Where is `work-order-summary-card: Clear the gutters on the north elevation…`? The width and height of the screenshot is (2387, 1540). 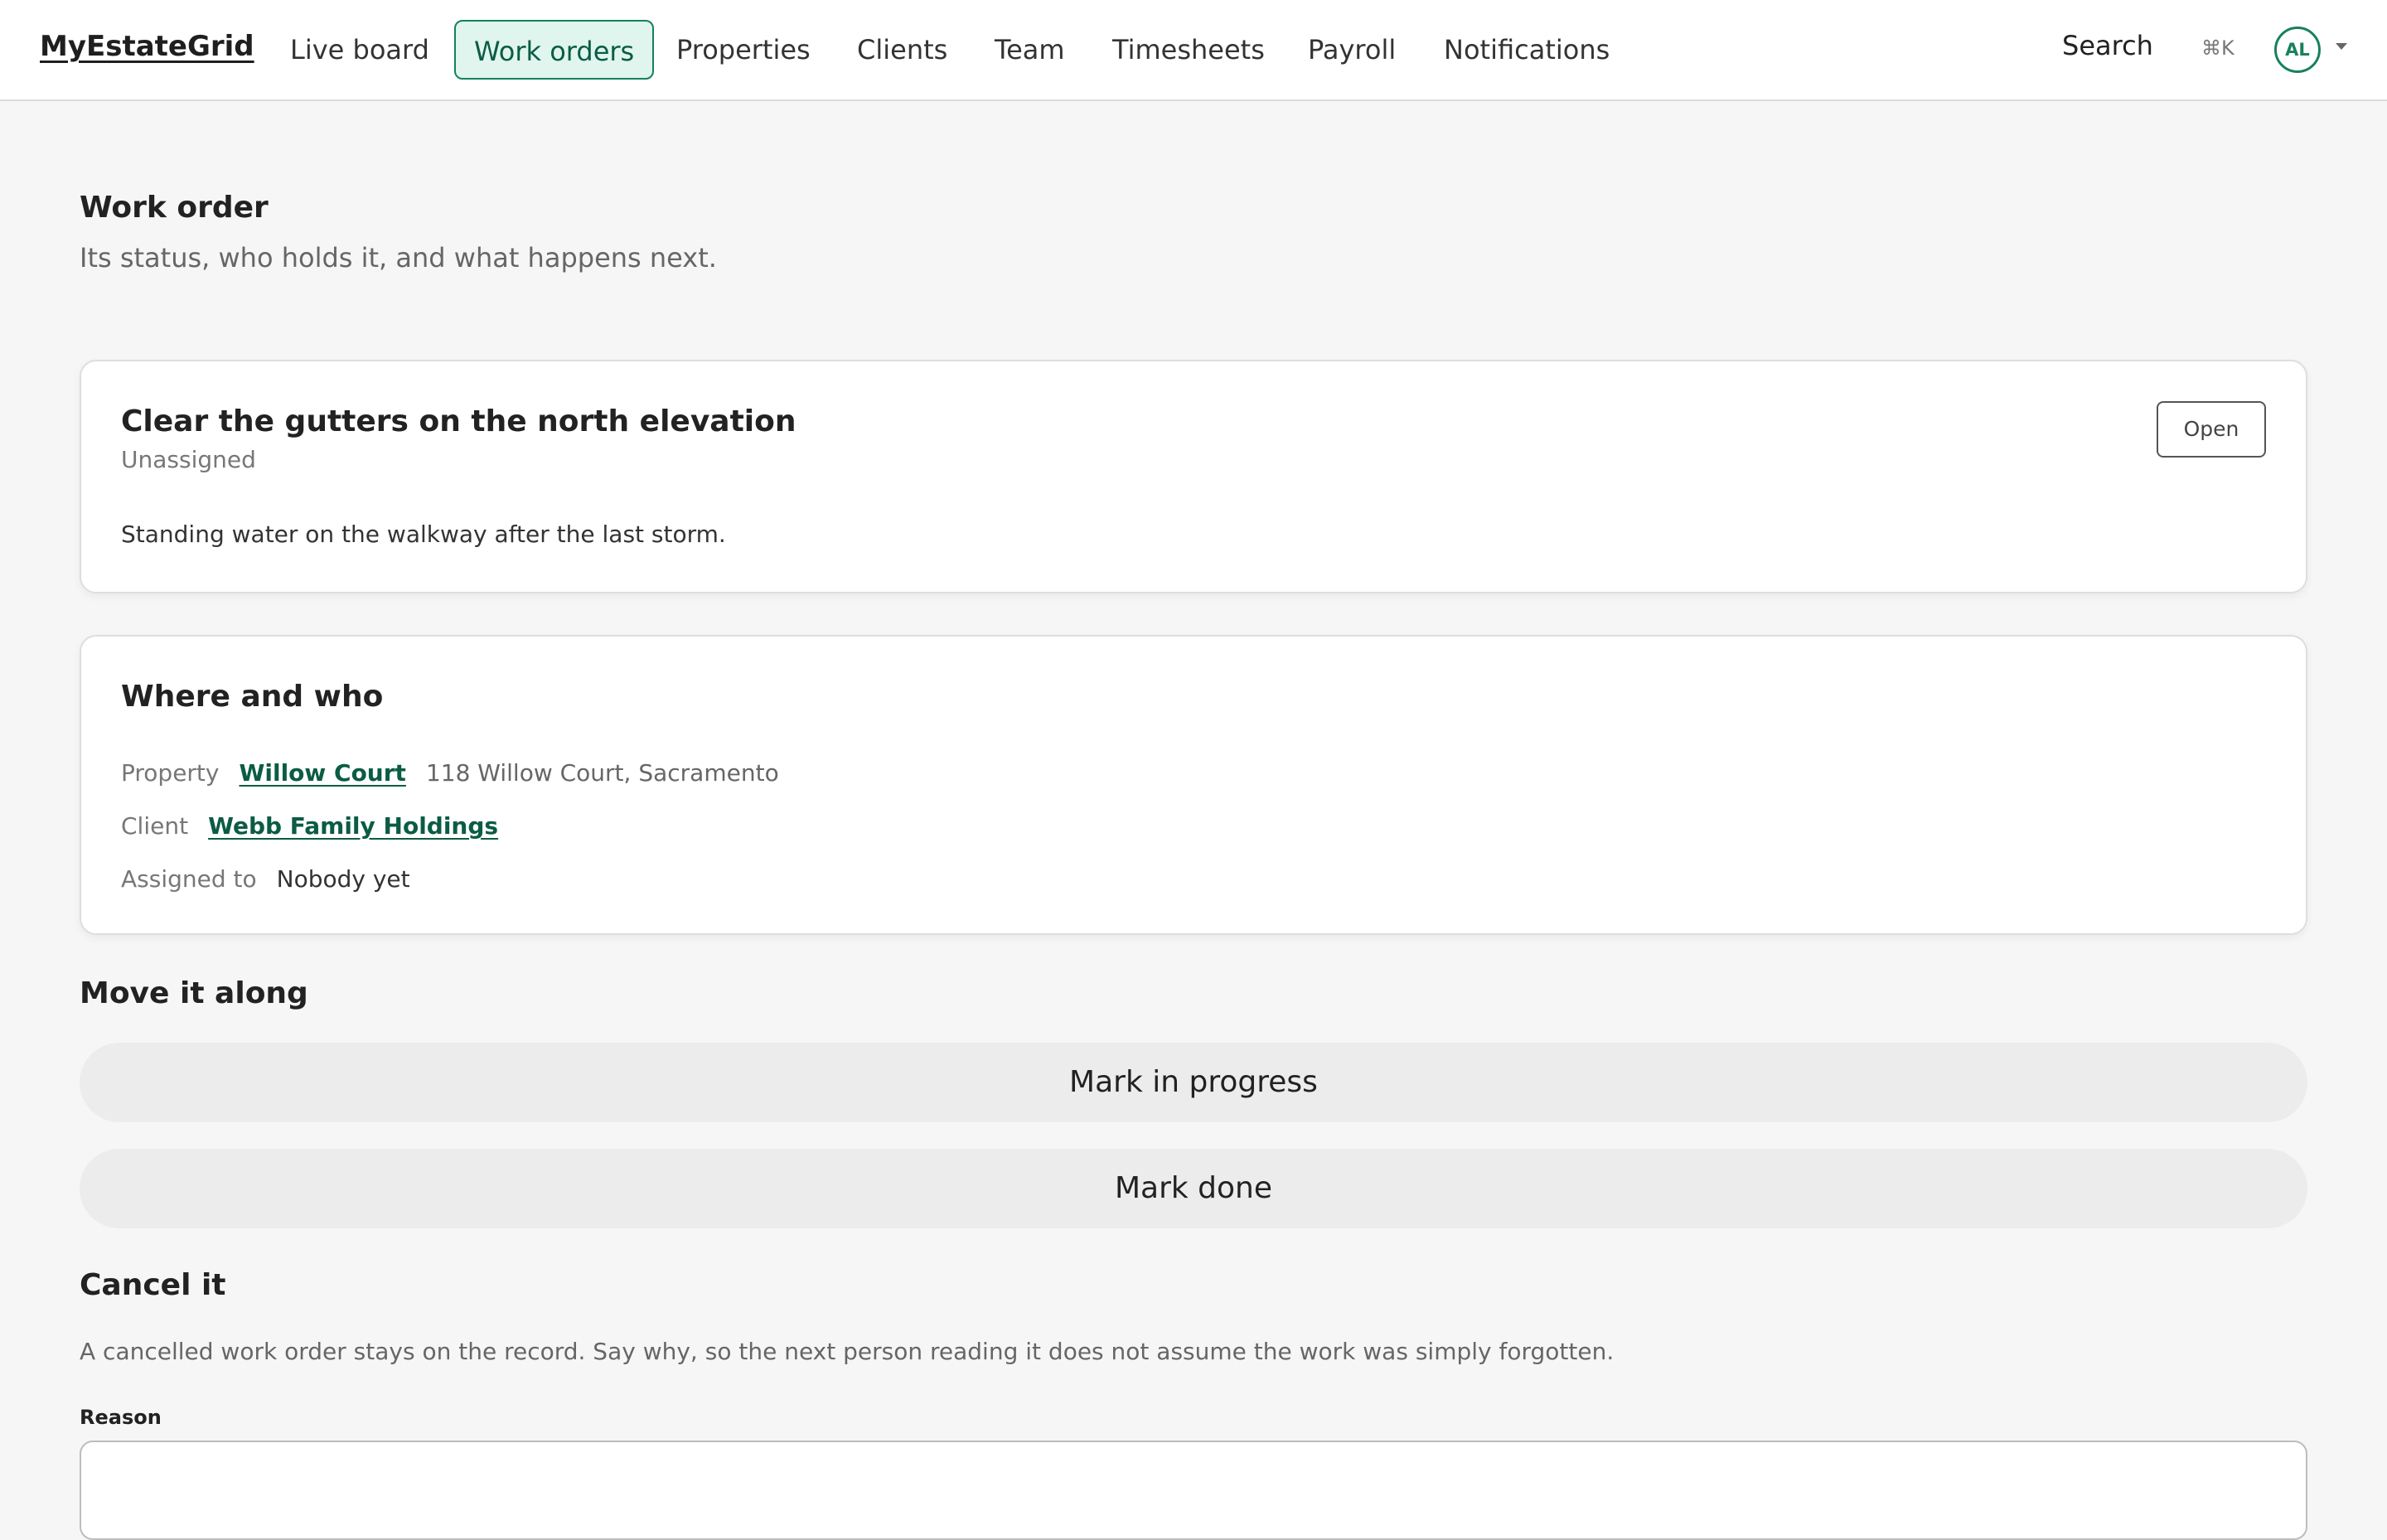
work-order-summary-card: Clear the gutters on the north elevation… is located at coordinates (1193, 477).